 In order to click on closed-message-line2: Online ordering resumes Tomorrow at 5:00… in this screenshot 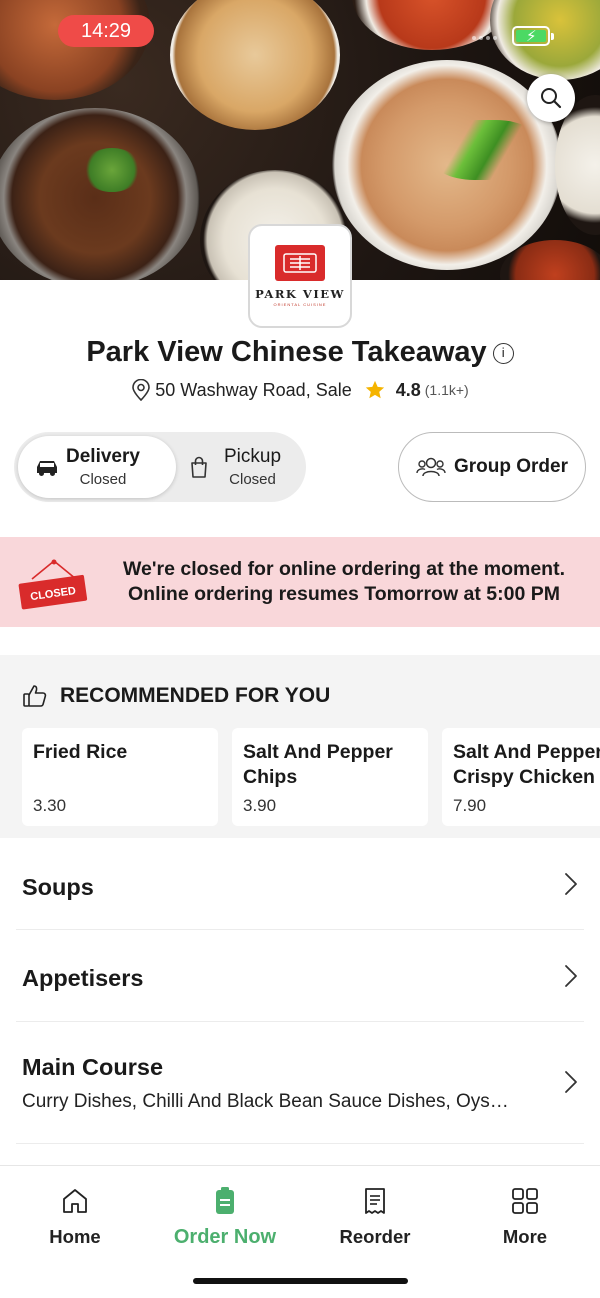, I will do `click(344, 594)`.